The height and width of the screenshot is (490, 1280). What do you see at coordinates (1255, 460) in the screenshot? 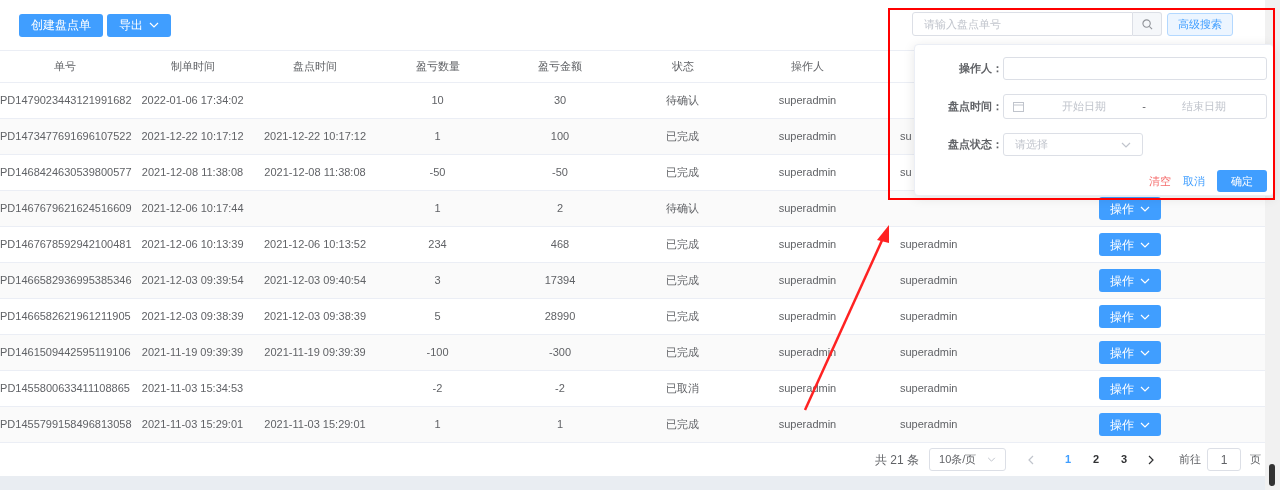
I see `page-suffix: 页` at bounding box center [1255, 460].